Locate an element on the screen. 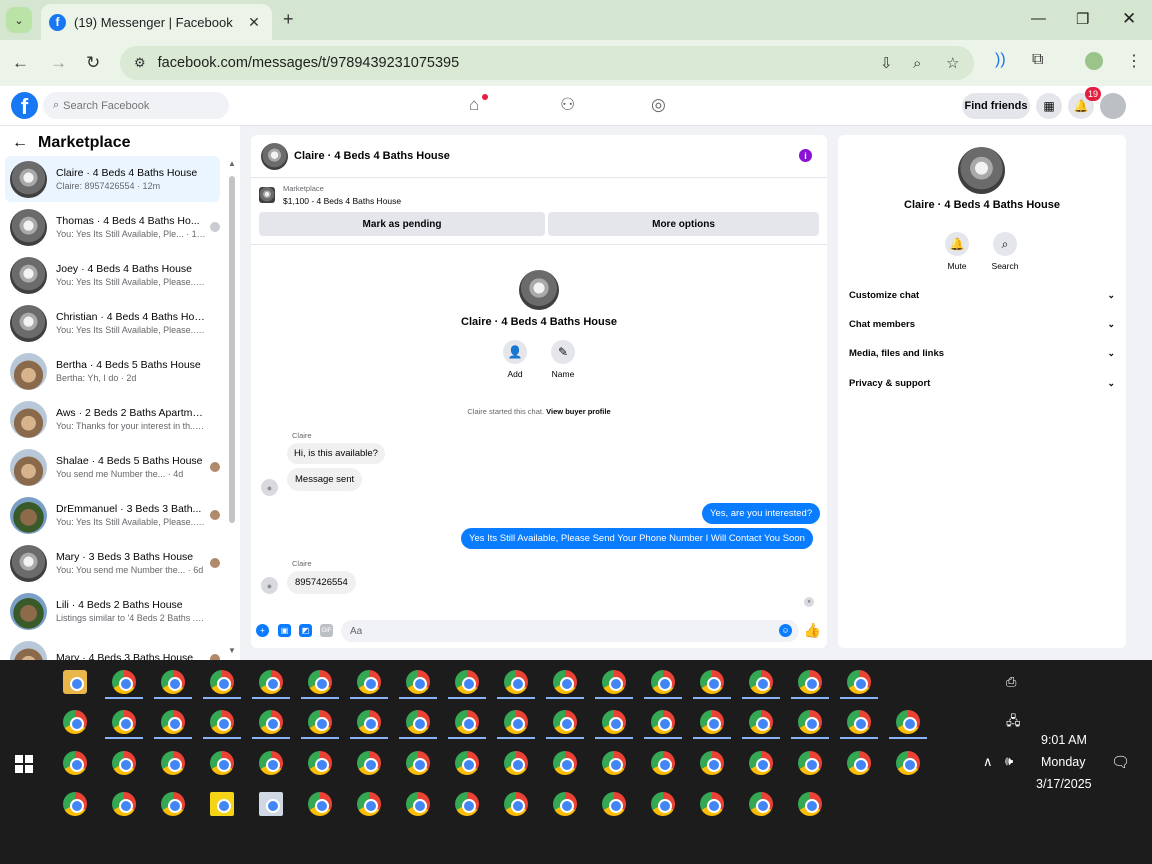  clock-day: Monday is located at coordinates (1063, 762).